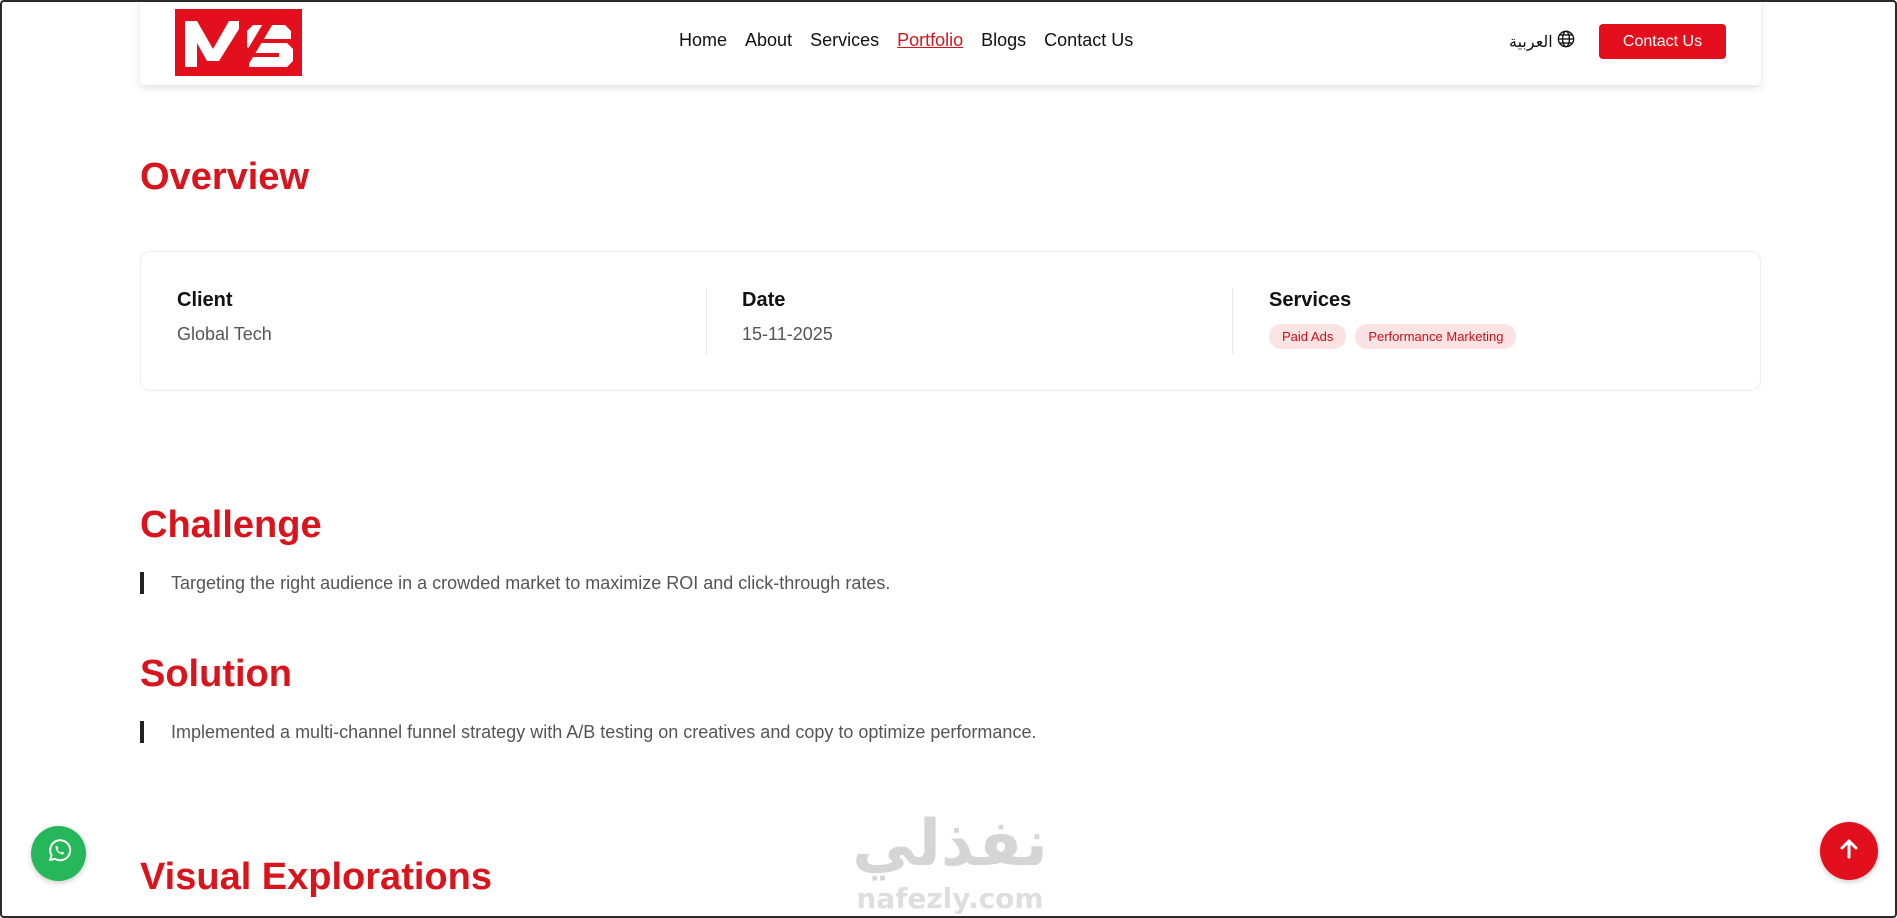 The image size is (1897, 918). Describe the element at coordinates (224, 177) in the screenshot. I see `overview-title: Overview` at that location.